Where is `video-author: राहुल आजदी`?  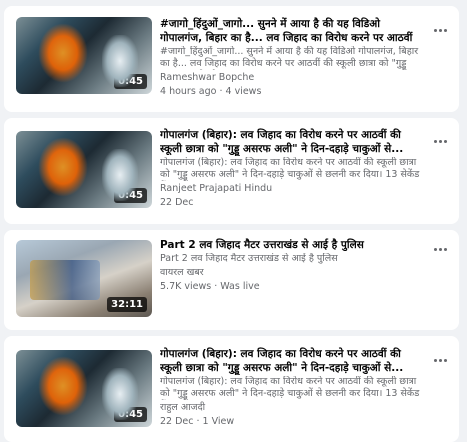 video-author: राहुल आजदी is located at coordinates (292, 408).